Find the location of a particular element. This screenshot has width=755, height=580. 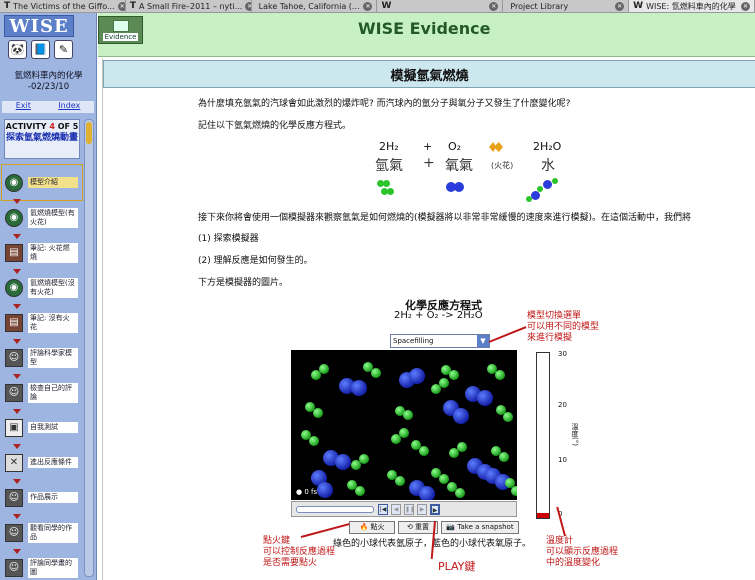

journal-icon: 📘 is located at coordinates (40, 49).